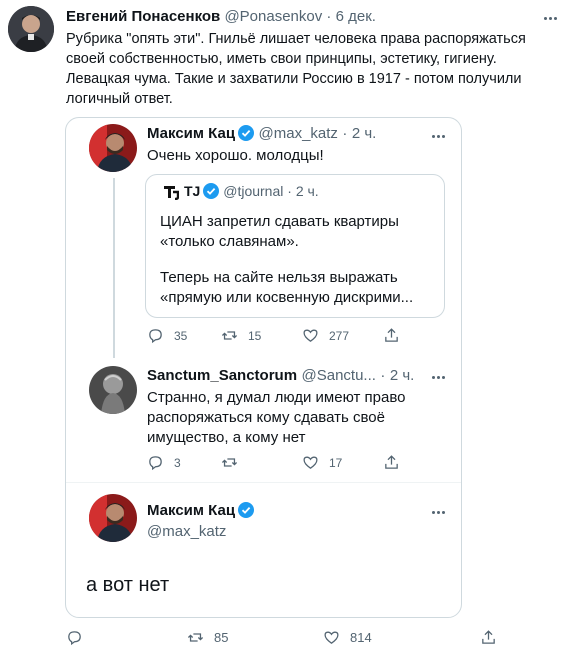 The height and width of the screenshot is (659, 570). I want to click on quote-header: TJ @tjournal · 2 ч., so click(251, 191).